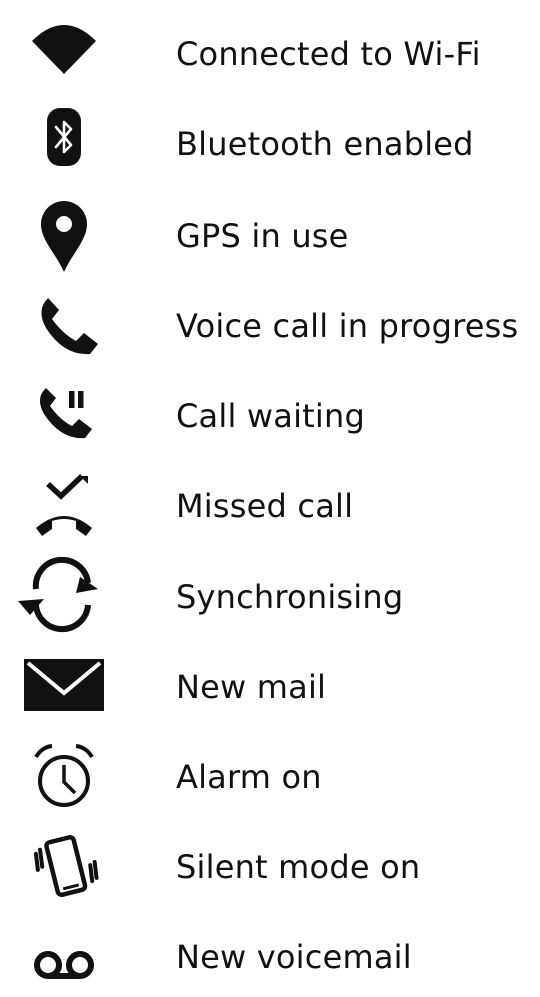 Image resolution: width=540 pixels, height=997 pixels. I want to click on legend-label: Bluetooth enabled, so click(325, 144).